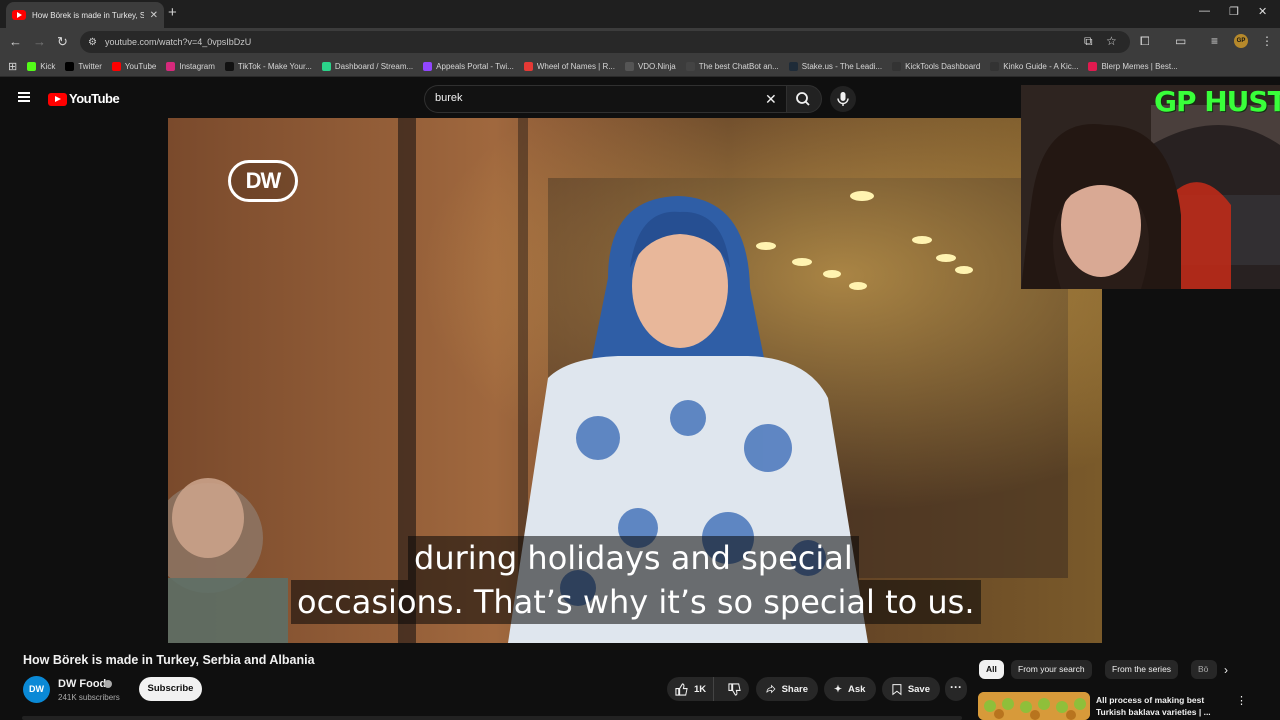 This screenshot has height=720, width=1280. I want to click on bookmark-label: YouTube, so click(140, 66).